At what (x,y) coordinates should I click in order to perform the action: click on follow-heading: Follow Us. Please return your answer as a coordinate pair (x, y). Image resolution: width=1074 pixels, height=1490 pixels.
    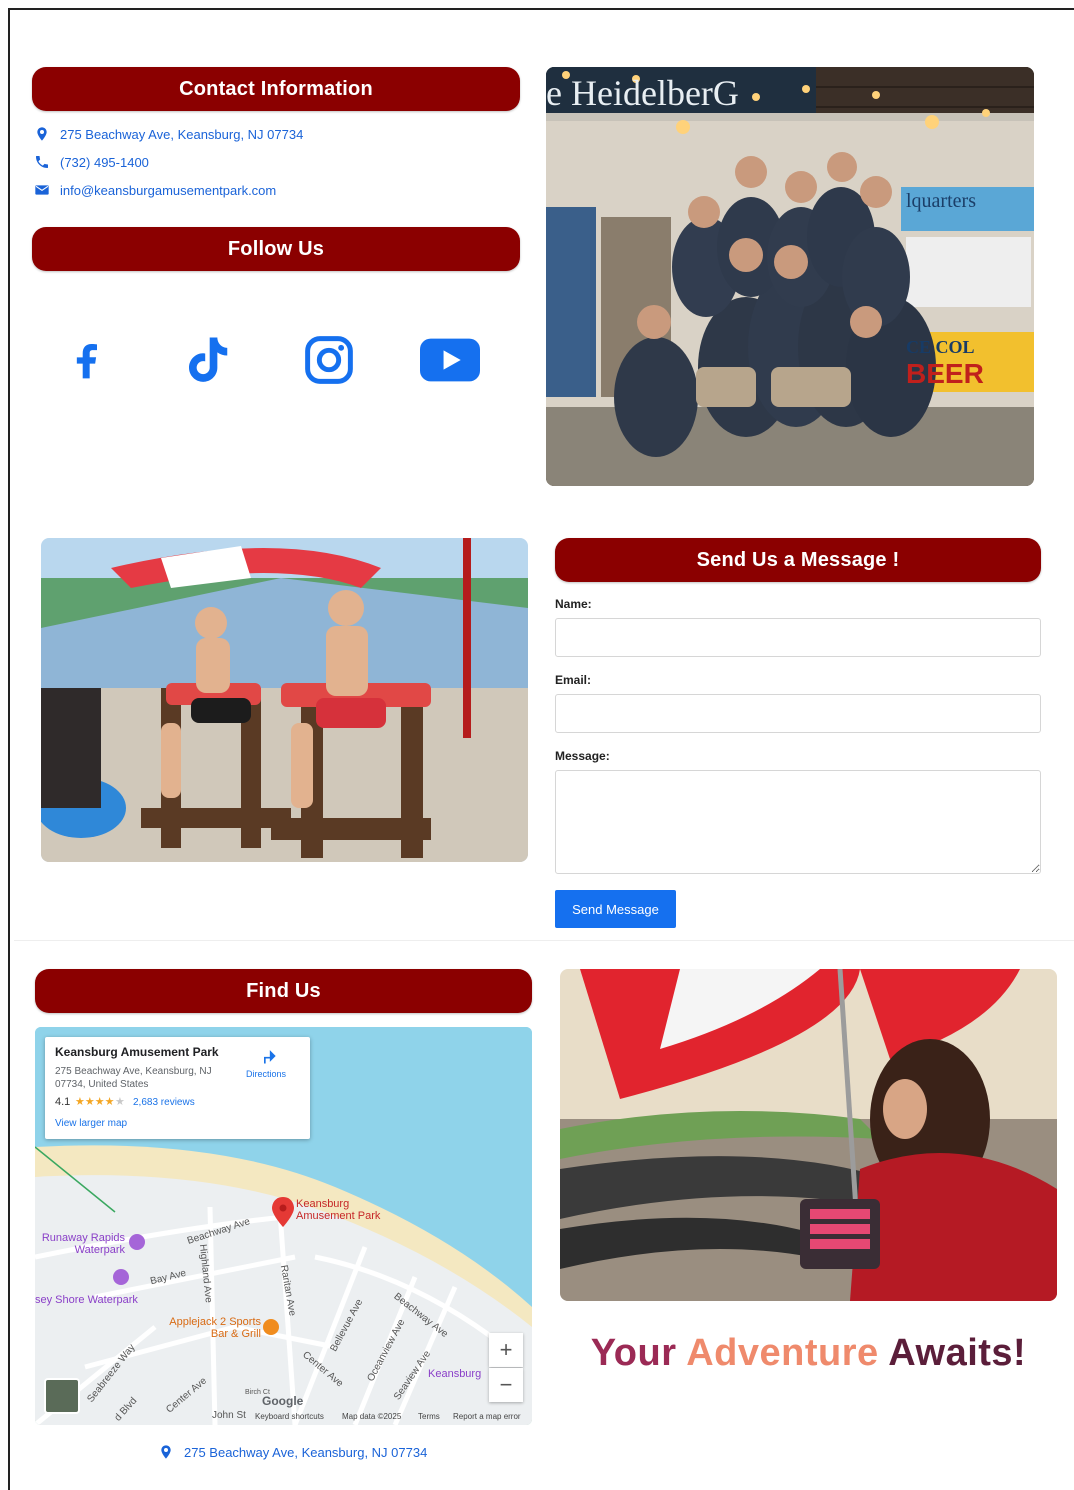
    Looking at the image, I should click on (276, 249).